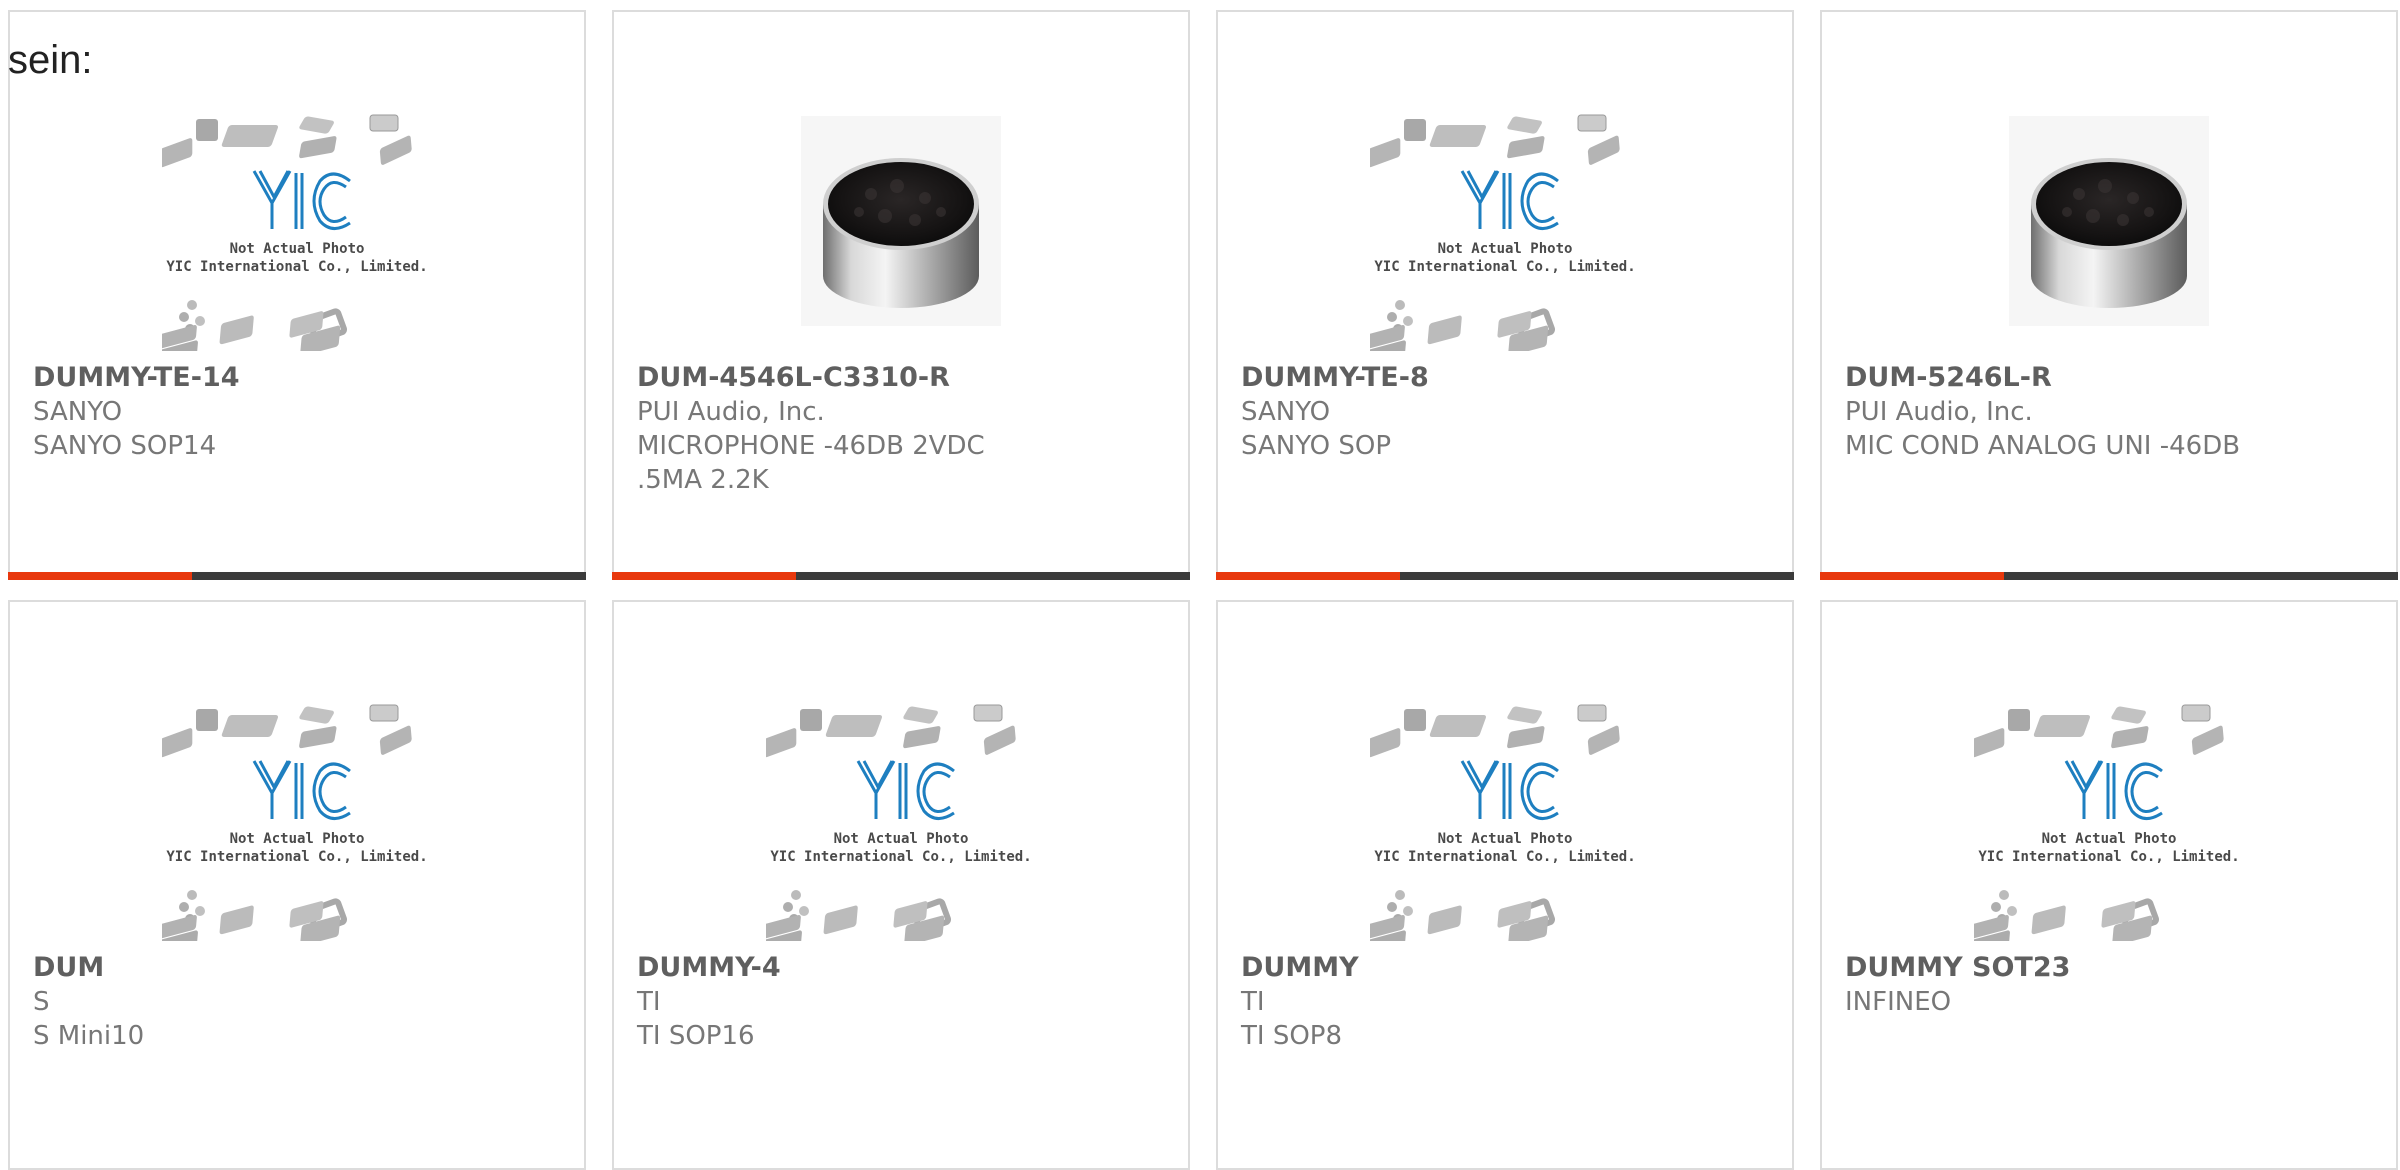 The width and height of the screenshot is (2400, 1170). Describe the element at coordinates (696, 1036) in the screenshot. I see `description: TI SOP16` at that location.